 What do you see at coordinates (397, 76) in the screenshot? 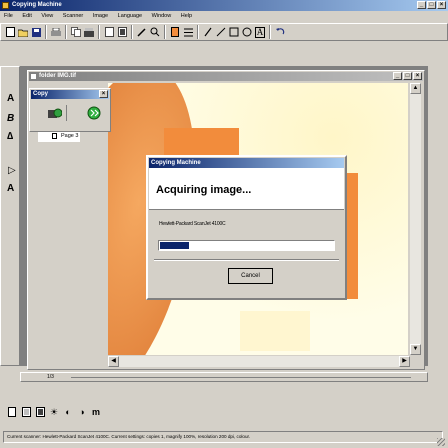
I see `doc-minimize-button: _` at bounding box center [397, 76].